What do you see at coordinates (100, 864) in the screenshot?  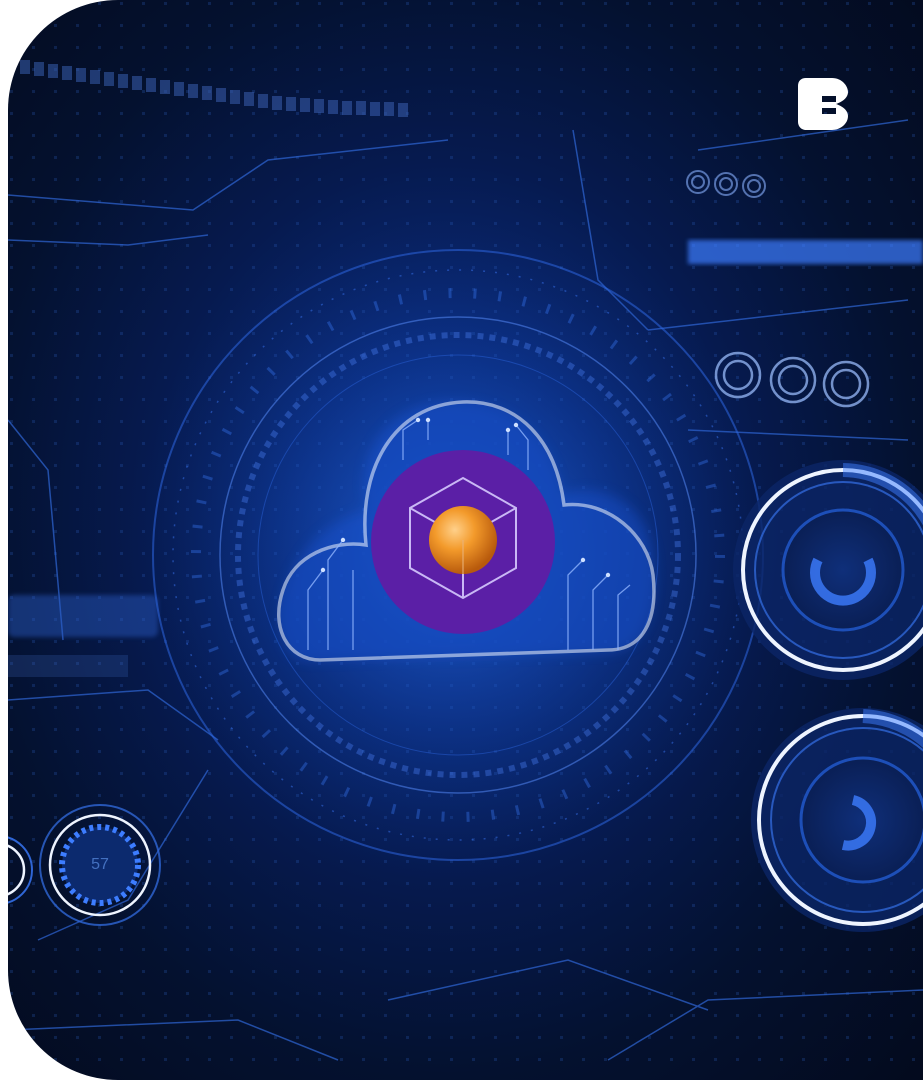 I see `gauge-readout: 57` at bounding box center [100, 864].